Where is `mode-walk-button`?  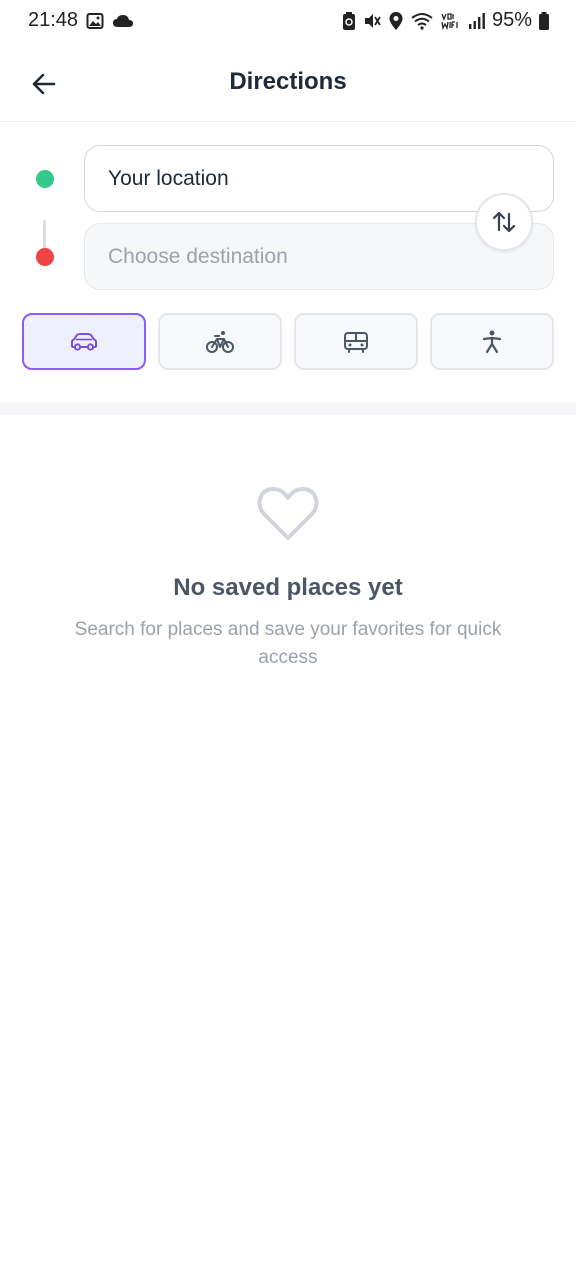
mode-walk-button is located at coordinates (492, 341).